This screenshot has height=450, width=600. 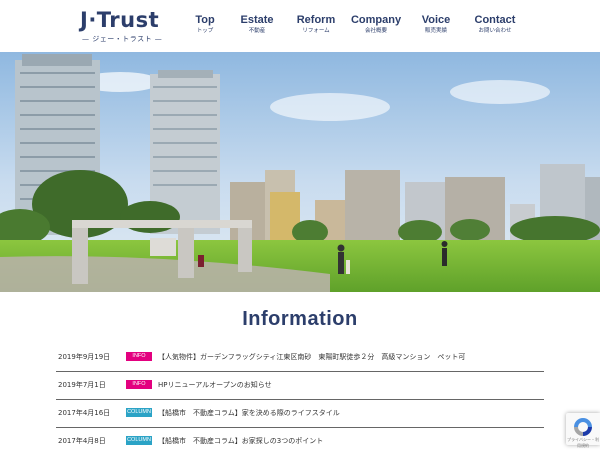 I want to click on news-date: 2017年4月8日, so click(x=82, y=441).